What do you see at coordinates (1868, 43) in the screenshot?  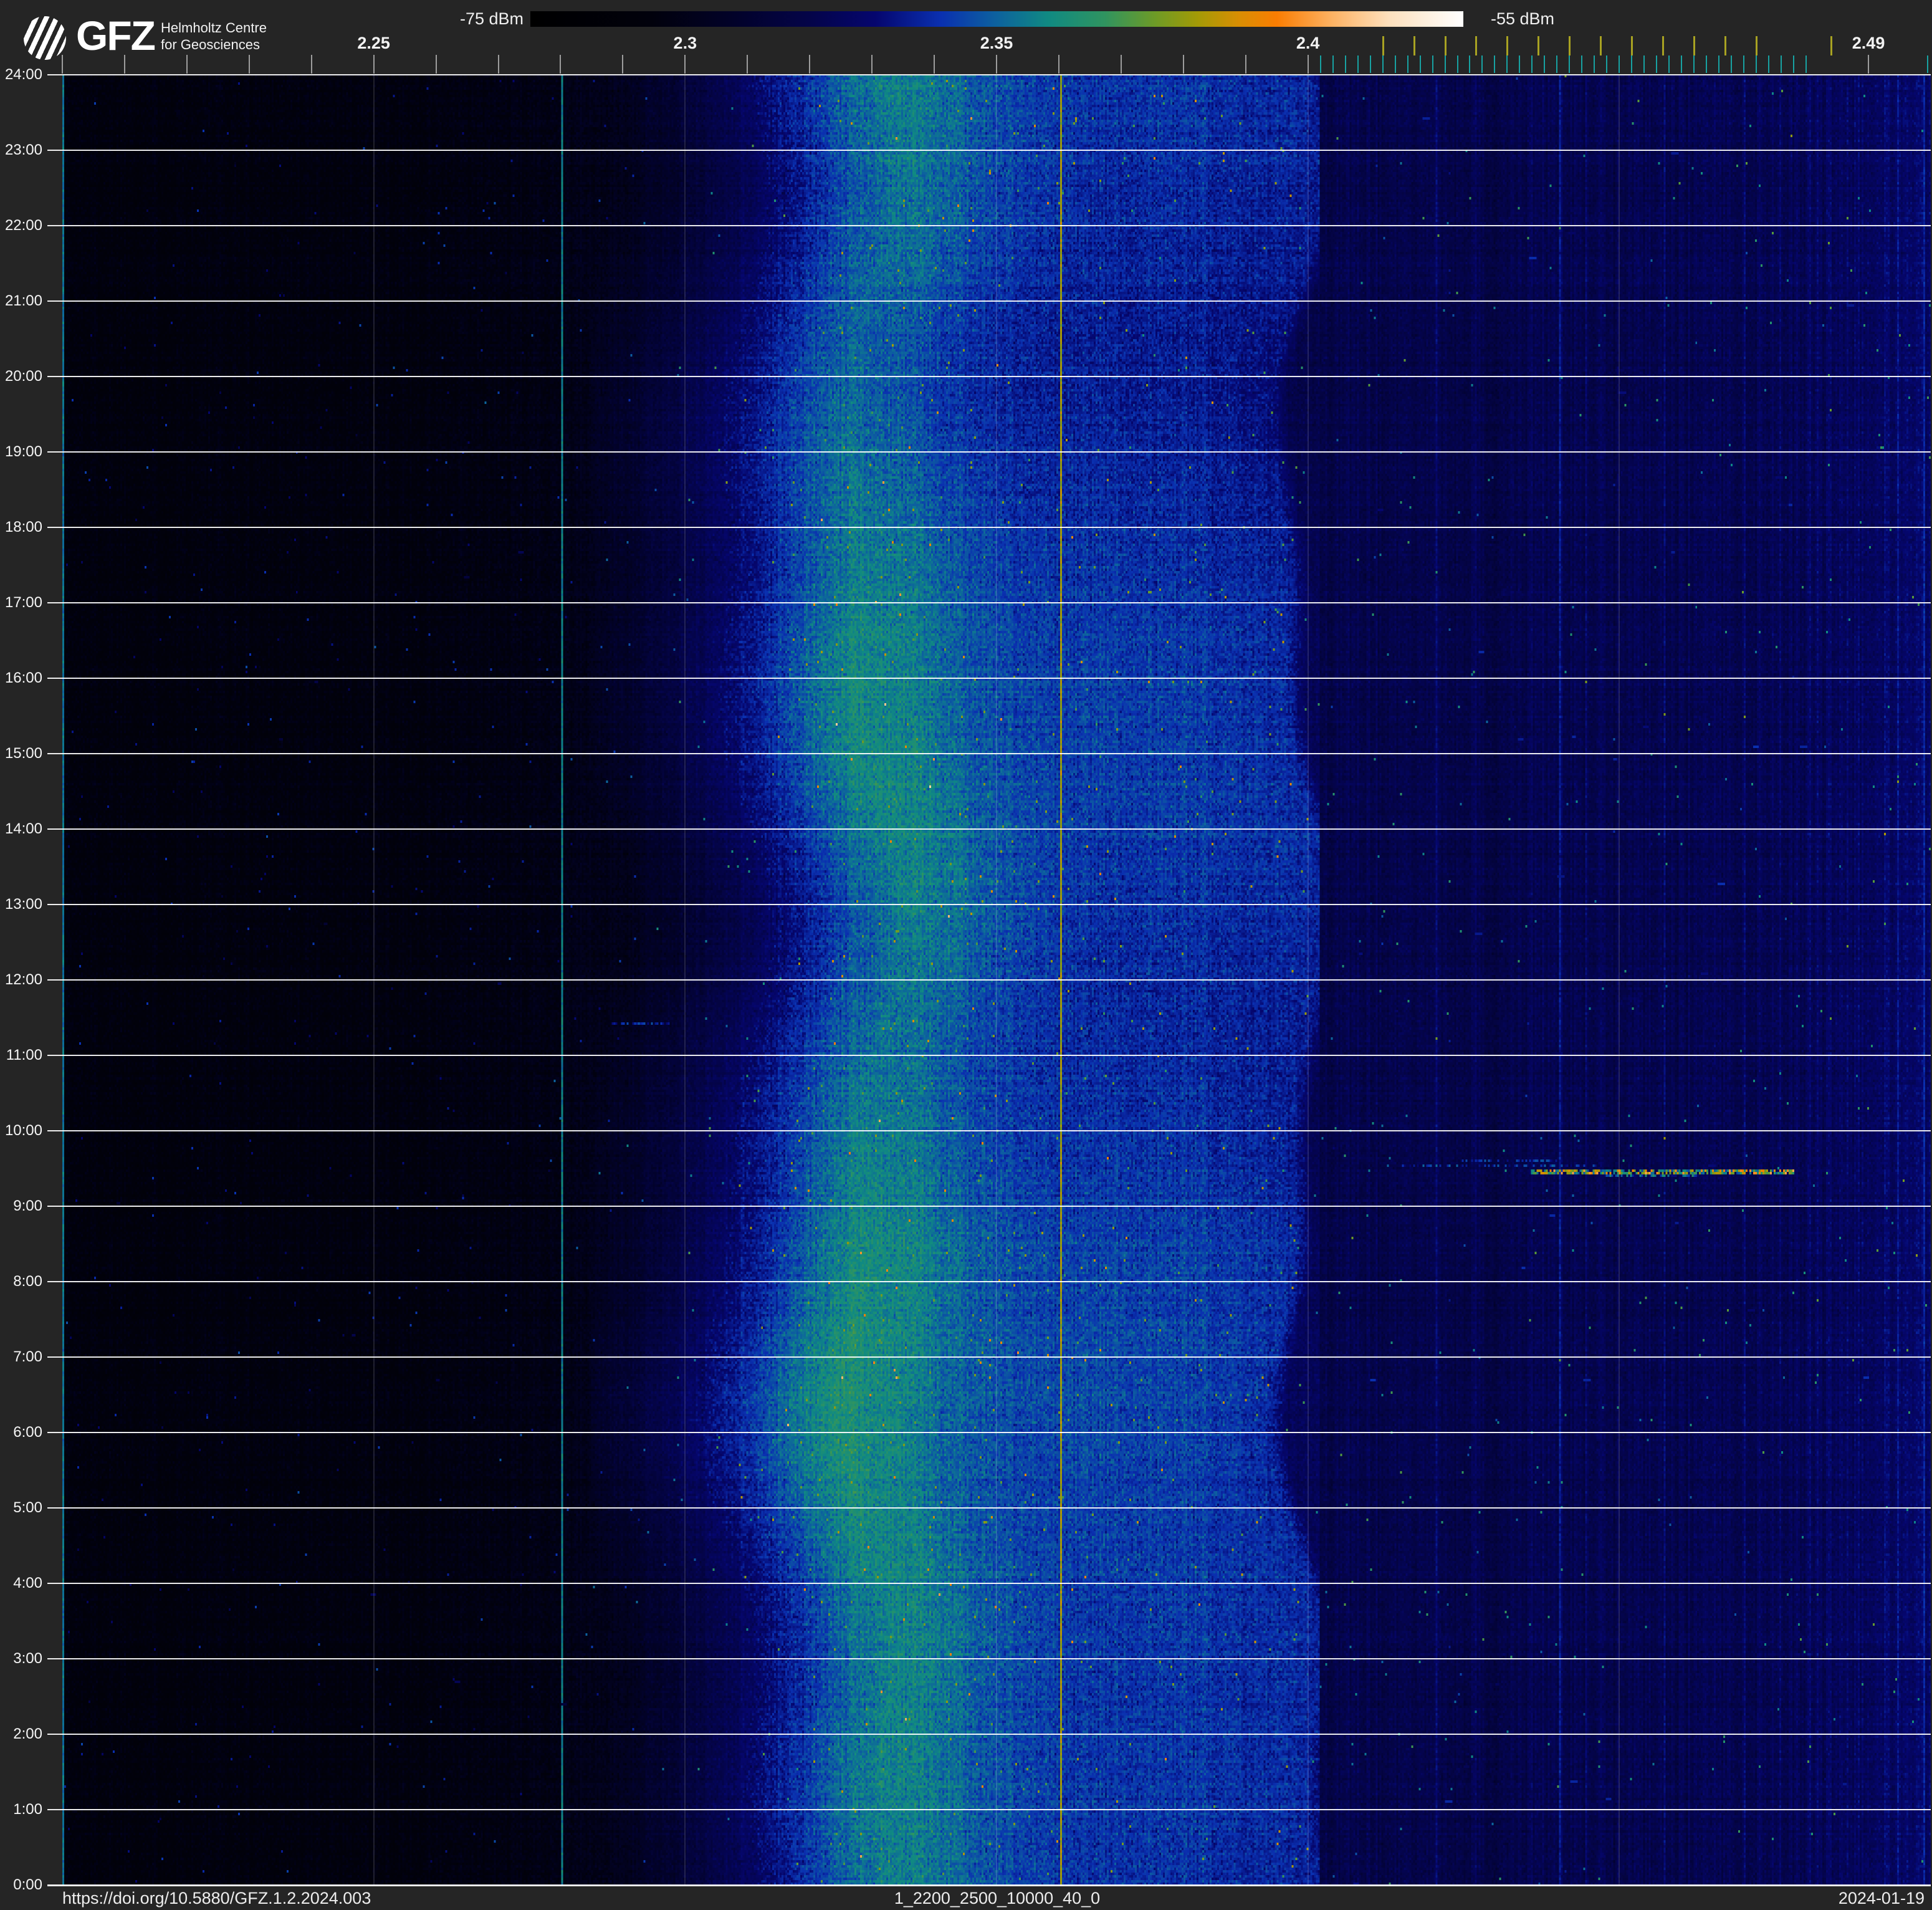 I see `freq-tick-label: 2.49` at bounding box center [1868, 43].